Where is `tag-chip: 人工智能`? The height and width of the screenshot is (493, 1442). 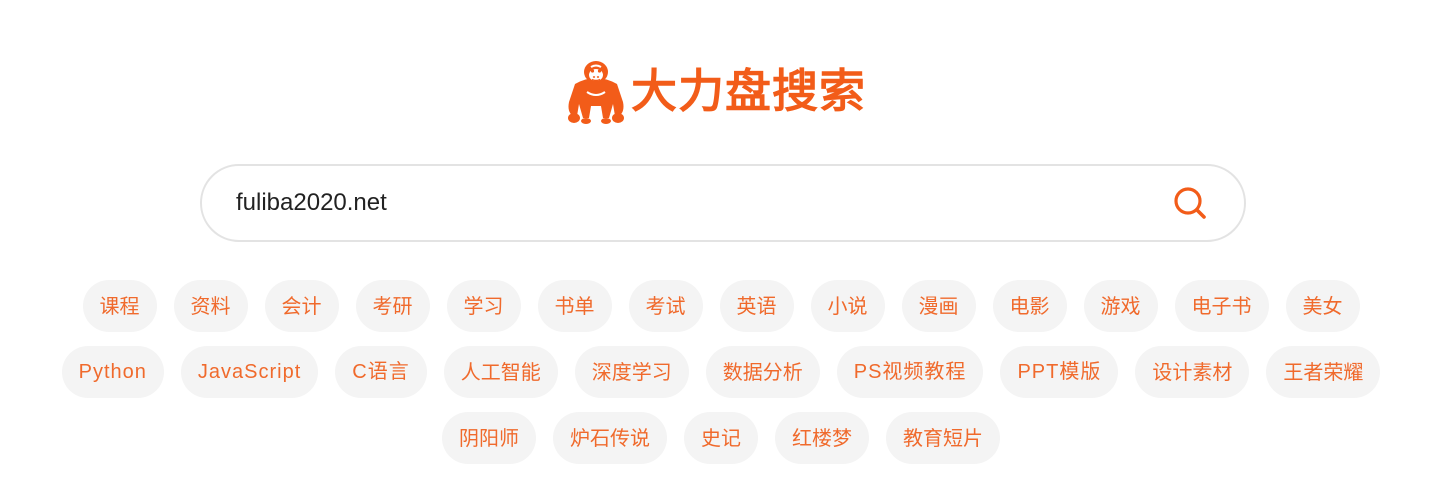 tag-chip: 人工智能 is located at coordinates (500, 372).